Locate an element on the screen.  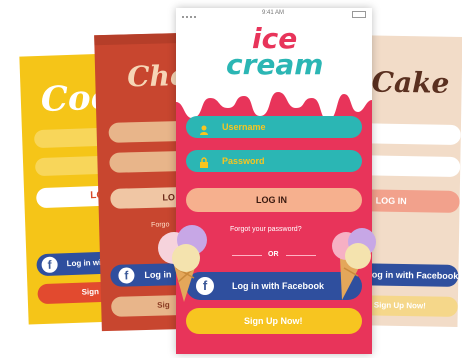
ice-cream-cone-left-illustration is located at coordinates (182, 263).